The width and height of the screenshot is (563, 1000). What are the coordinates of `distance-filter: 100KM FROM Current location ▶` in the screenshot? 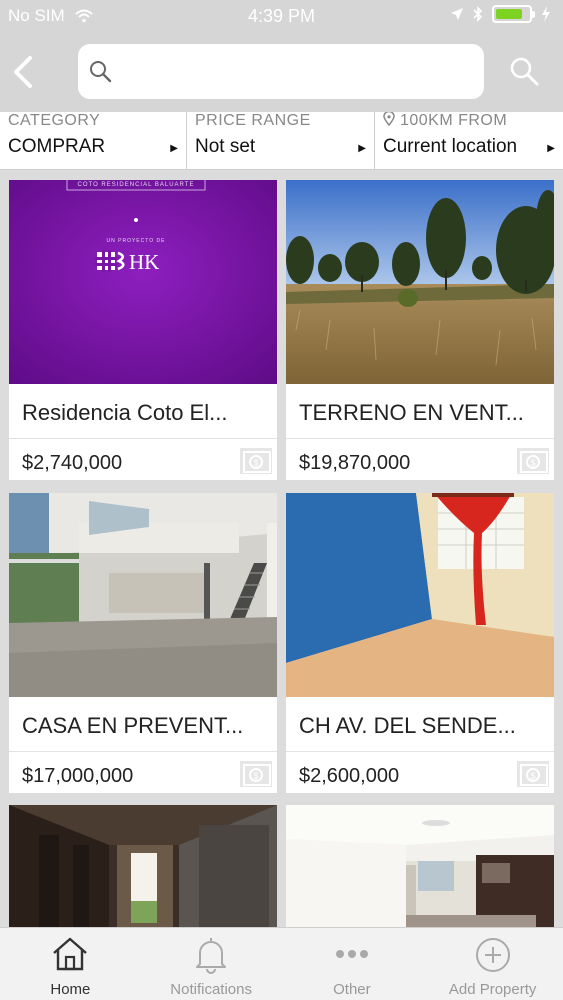 It's located at (469, 140).